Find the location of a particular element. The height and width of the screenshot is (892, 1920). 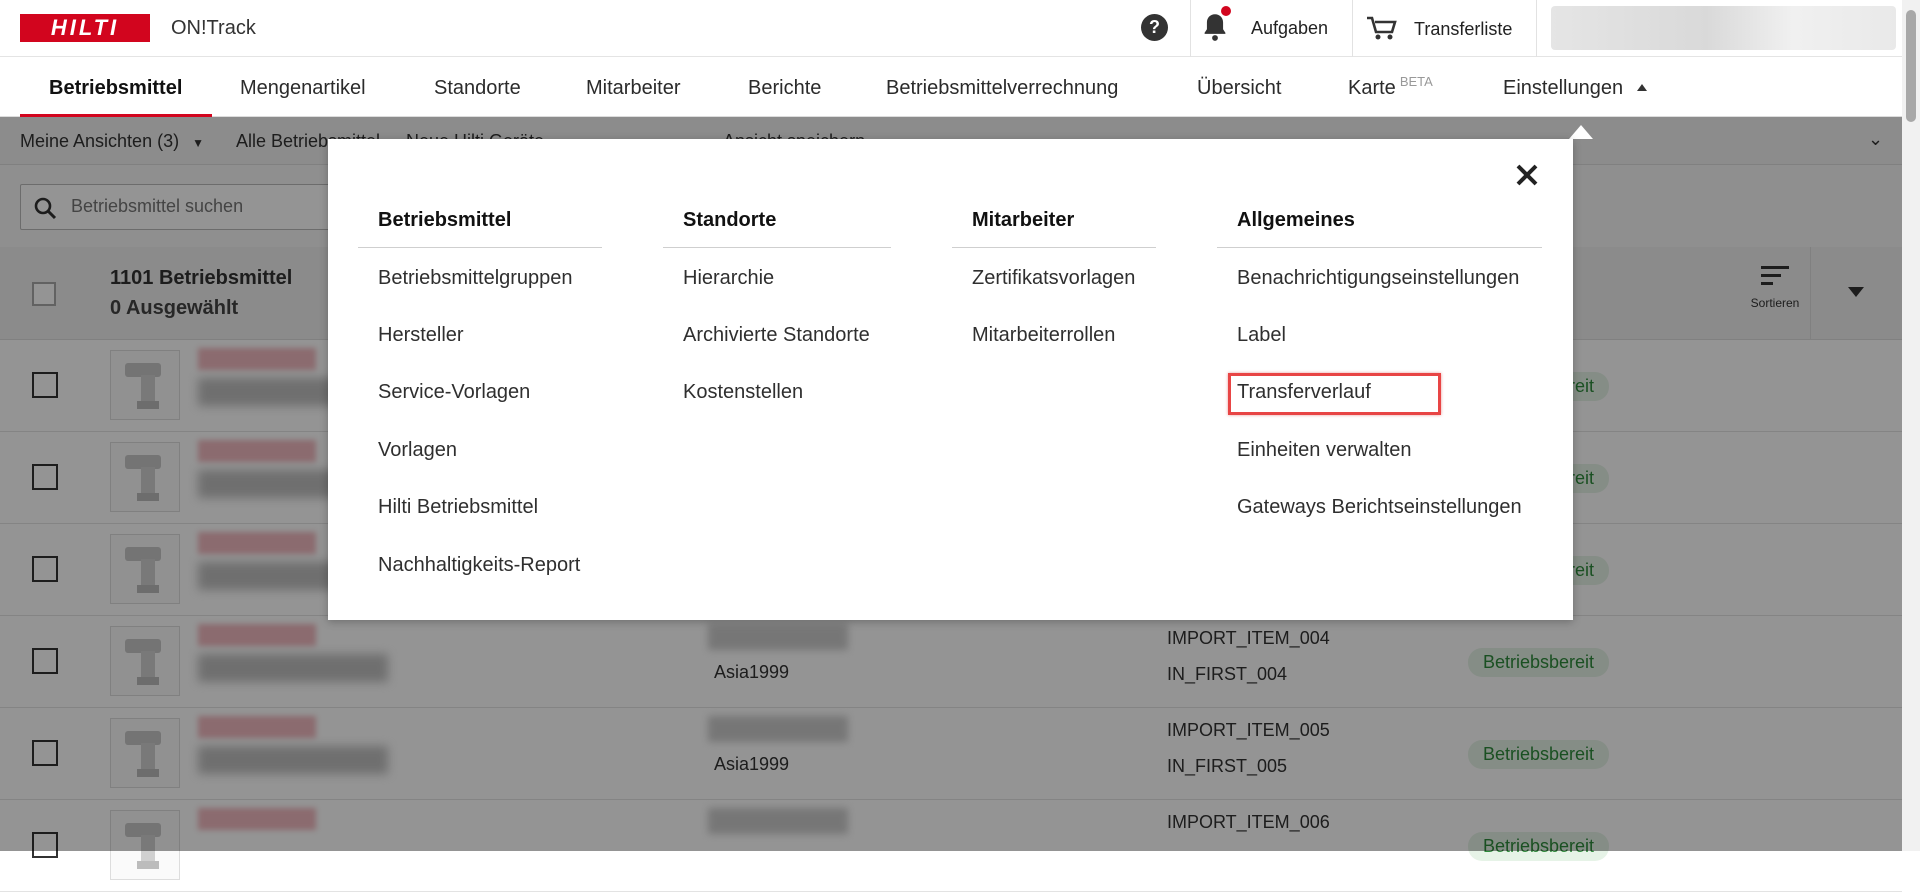

nav-mengenartikel: Mengenartikel is located at coordinates (303, 88).